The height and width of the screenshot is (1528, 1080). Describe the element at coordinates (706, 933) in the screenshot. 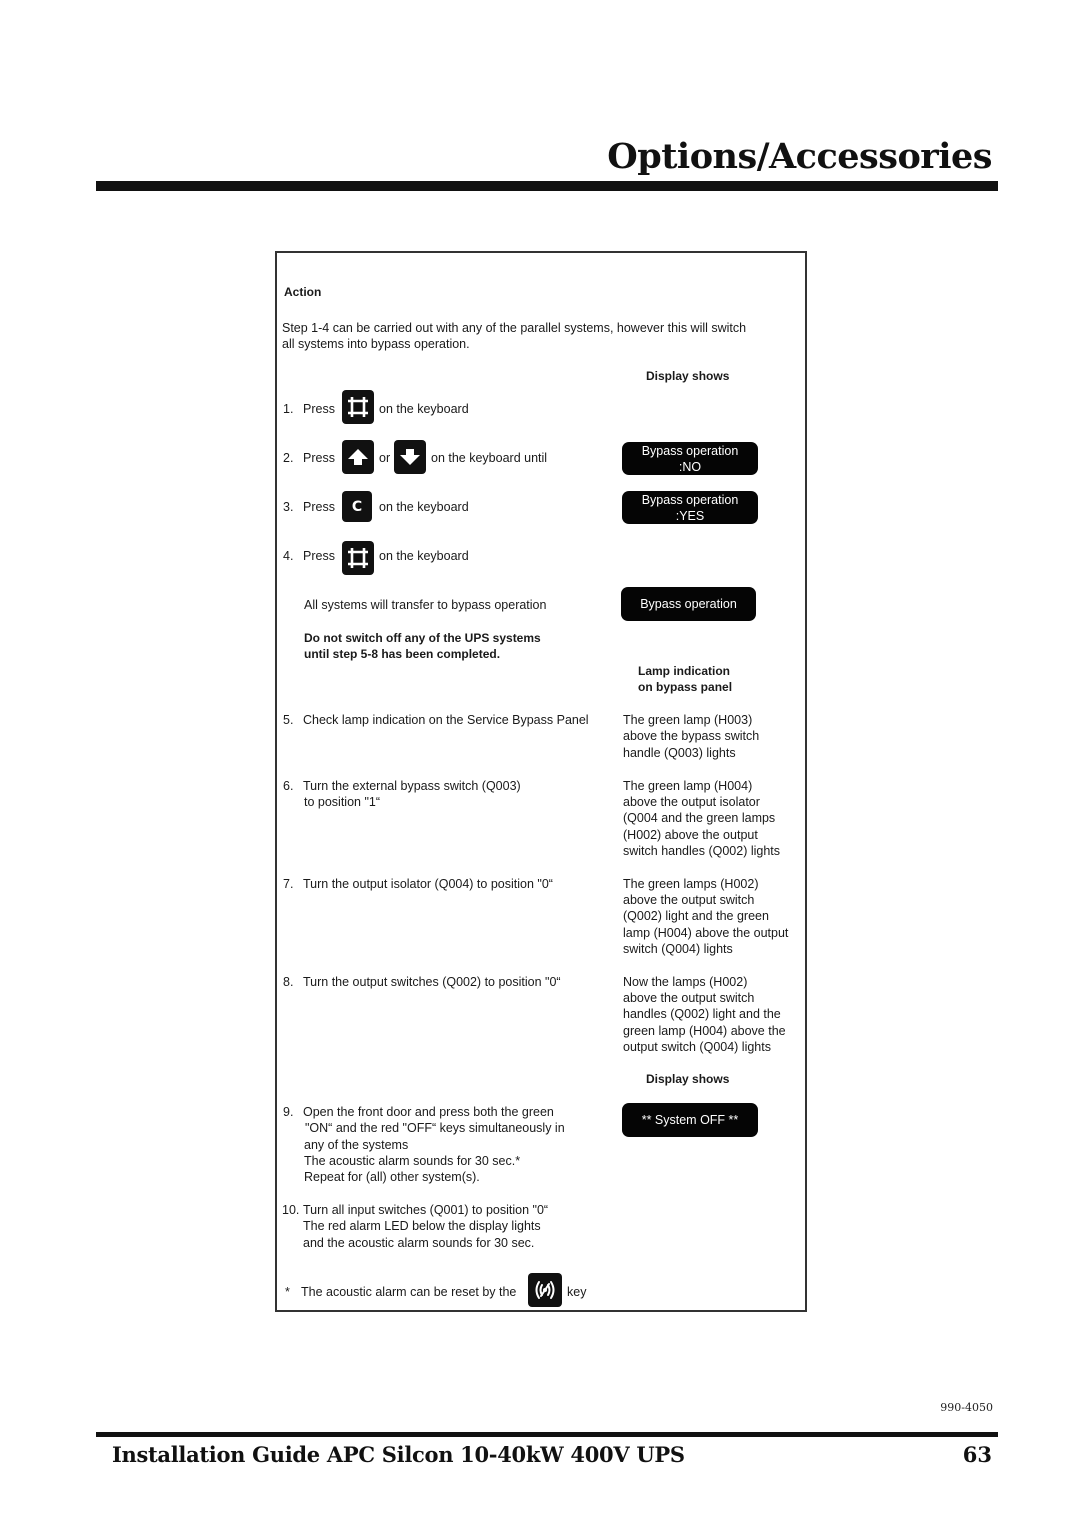

I see `step-7-lamp-4: lamp (H004) above the output` at that location.